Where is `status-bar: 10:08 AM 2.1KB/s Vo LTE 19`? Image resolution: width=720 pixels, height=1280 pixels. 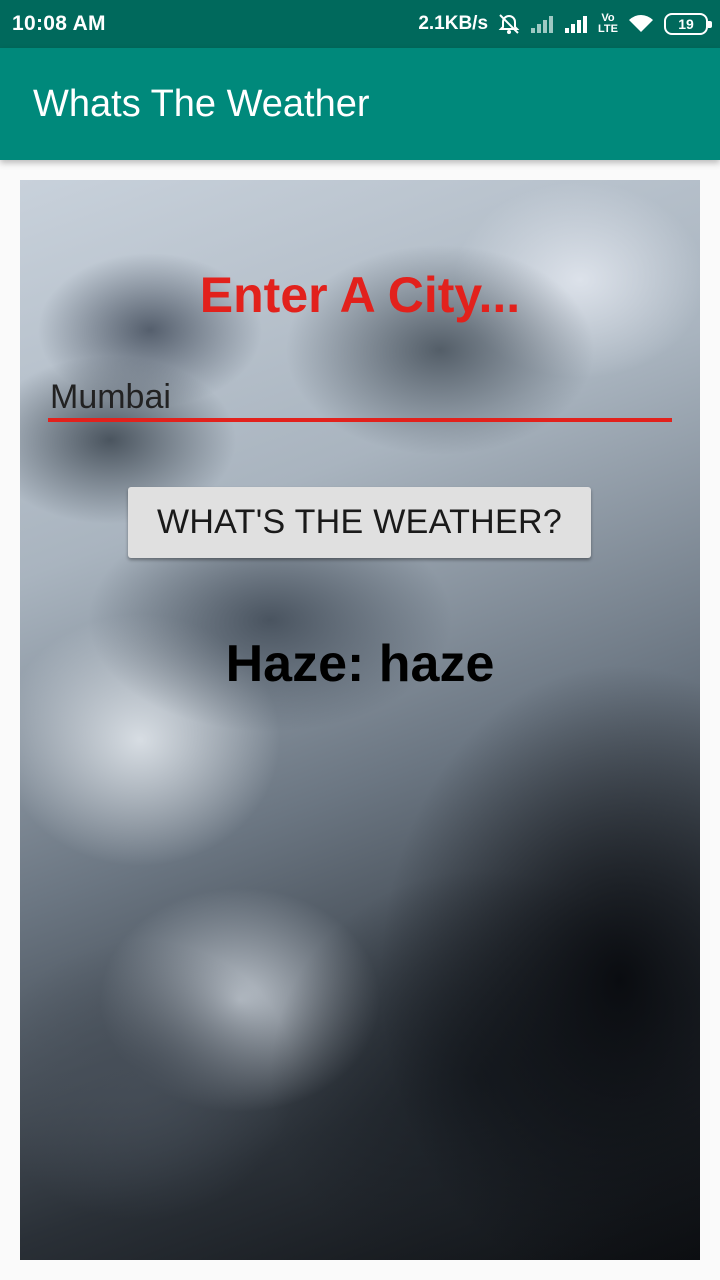 status-bar: 10:08 AM 2.1KB/s Vo LTE 19 is located at coordinates (360, 24).